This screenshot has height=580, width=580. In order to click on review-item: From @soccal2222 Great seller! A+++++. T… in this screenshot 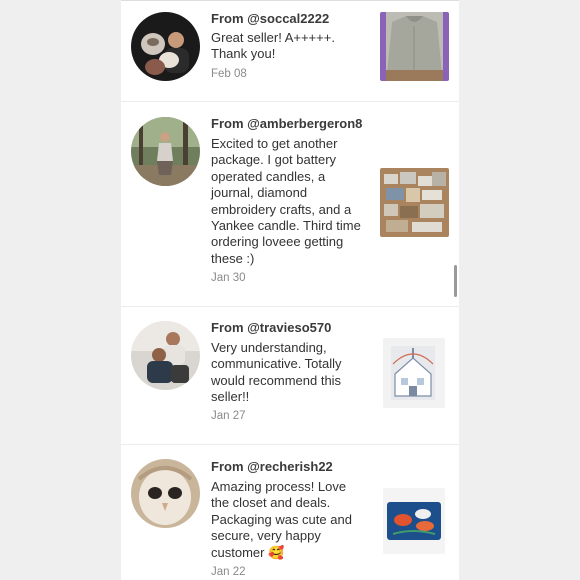, I will do `click(290, 51)`.